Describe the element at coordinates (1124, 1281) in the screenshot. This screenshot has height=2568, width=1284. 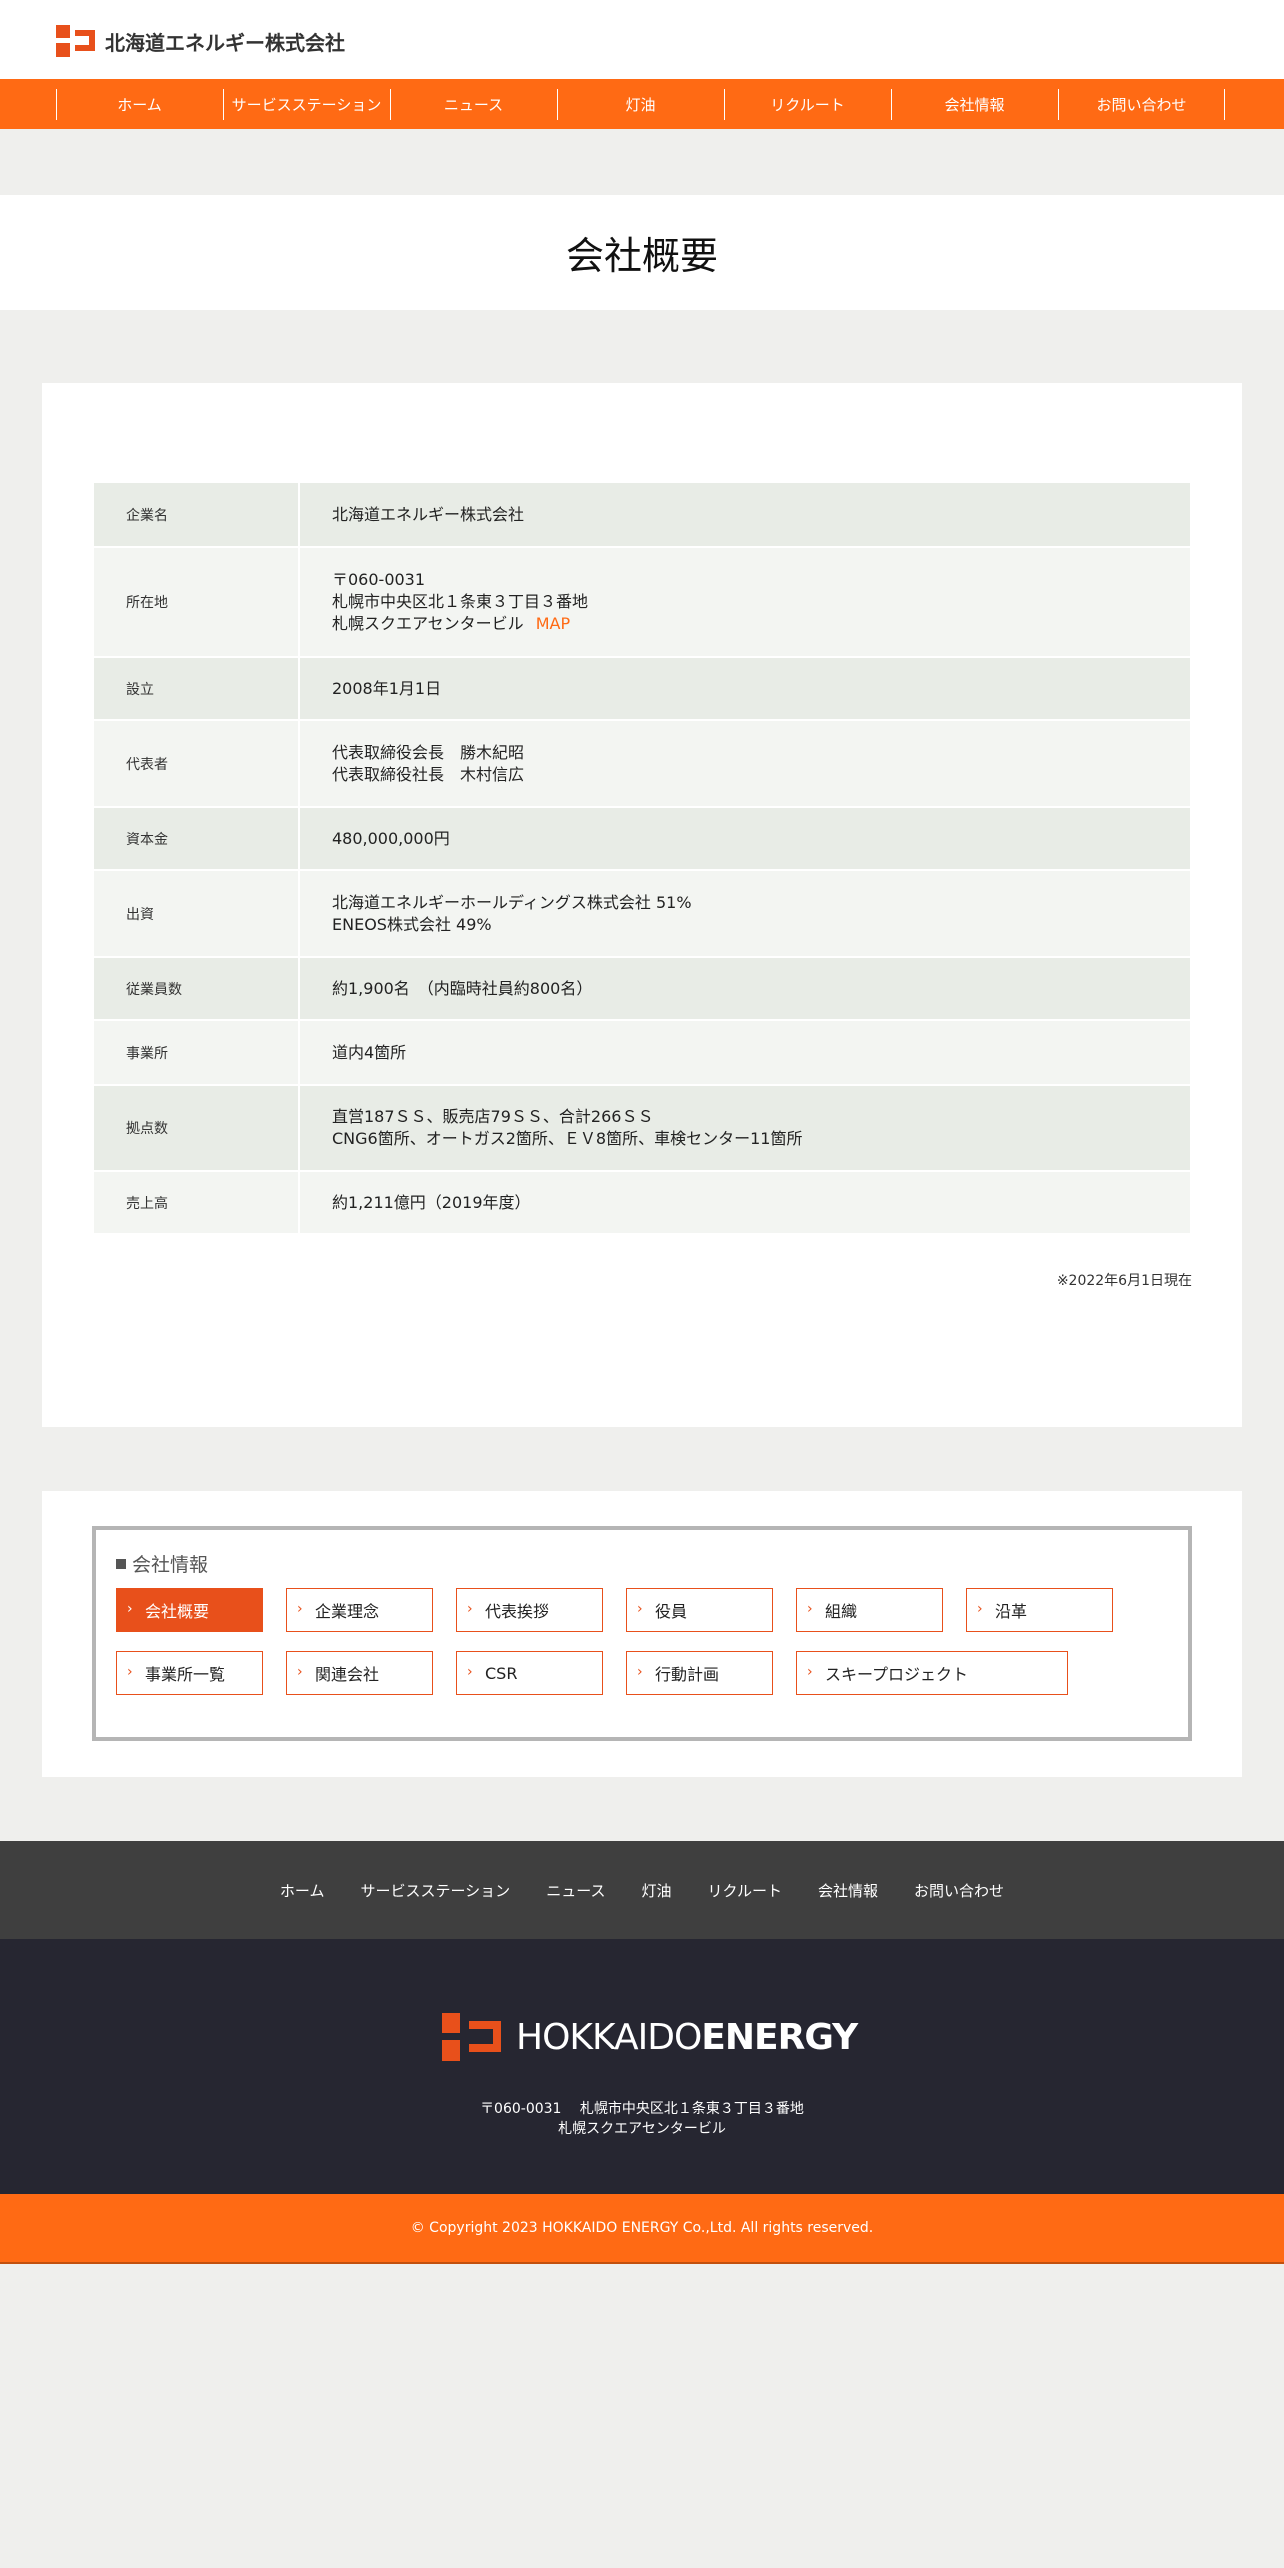
I see `as-of-note: ※2022年6月1日現在` at that location.